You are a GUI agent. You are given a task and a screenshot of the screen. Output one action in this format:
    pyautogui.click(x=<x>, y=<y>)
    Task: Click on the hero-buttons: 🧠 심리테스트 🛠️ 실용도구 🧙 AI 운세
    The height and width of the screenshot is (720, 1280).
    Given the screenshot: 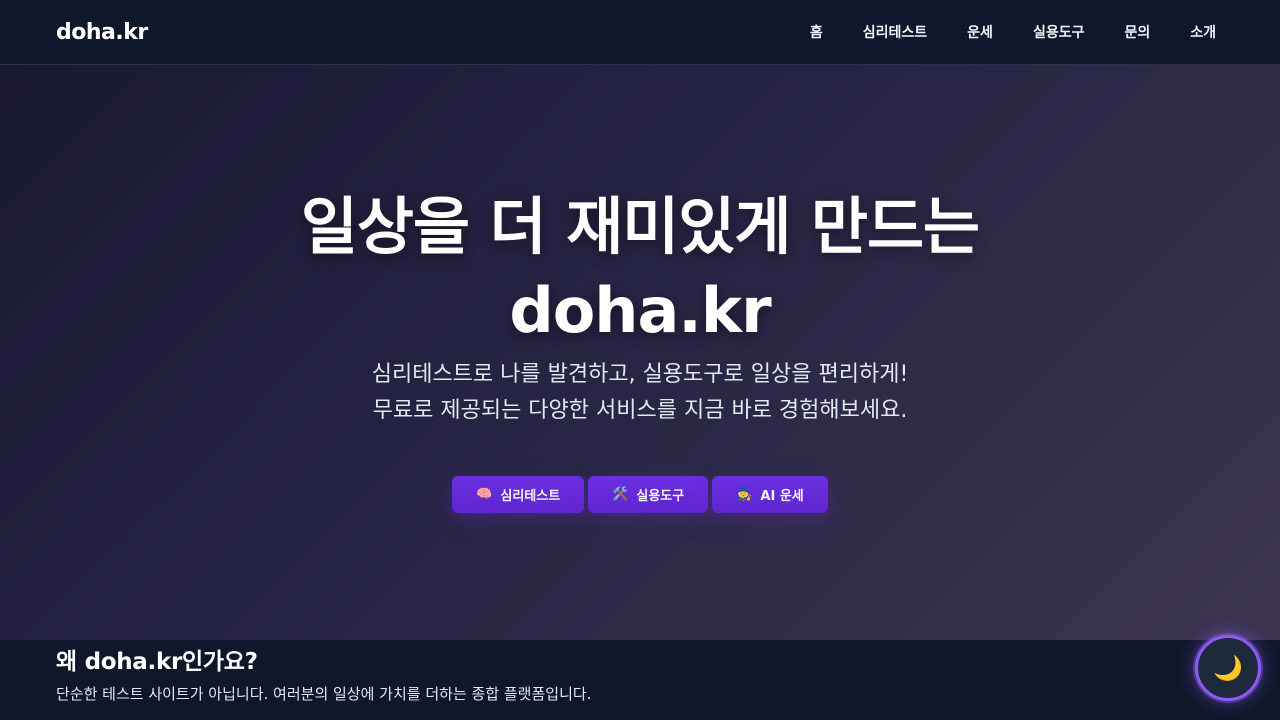 What is the action you would take?
    pyautogui.click(x=640, y=494)
    